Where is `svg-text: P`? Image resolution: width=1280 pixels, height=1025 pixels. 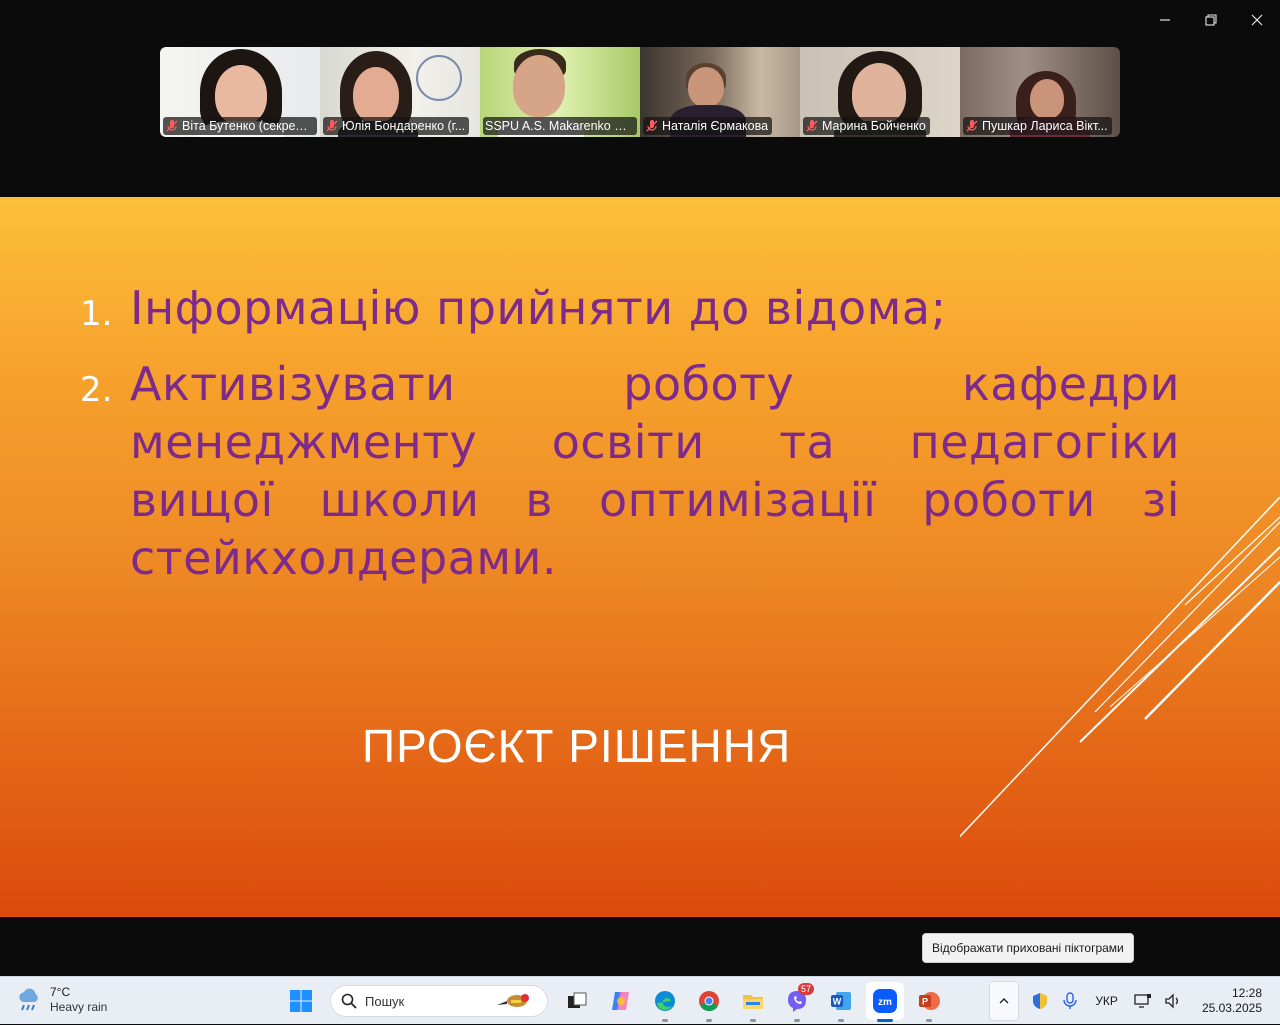 svg-text: P is located at coordinates (925, 1002).